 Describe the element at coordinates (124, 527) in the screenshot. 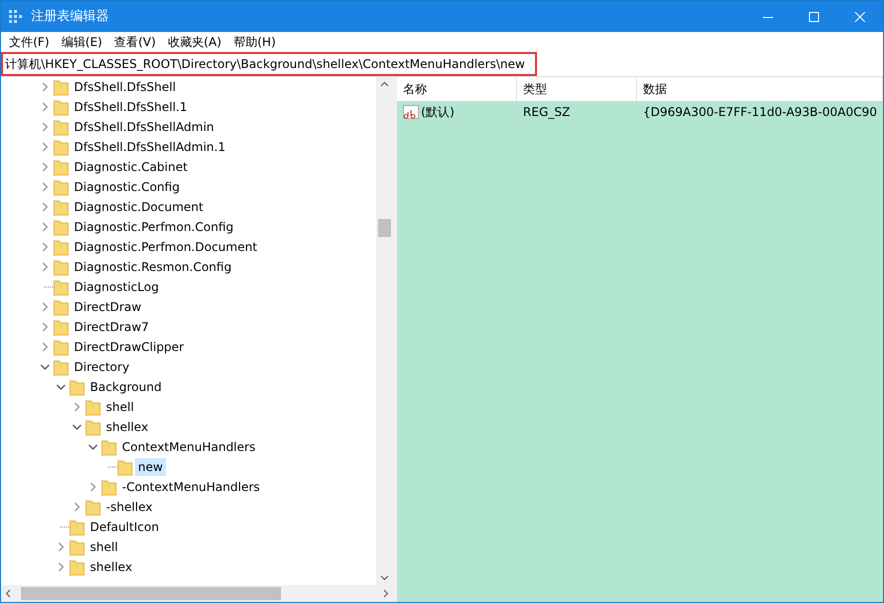

I see `tree-item: DefaultIcon` at that location.